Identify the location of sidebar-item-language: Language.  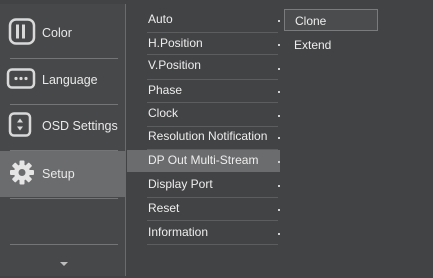
(63, 80).